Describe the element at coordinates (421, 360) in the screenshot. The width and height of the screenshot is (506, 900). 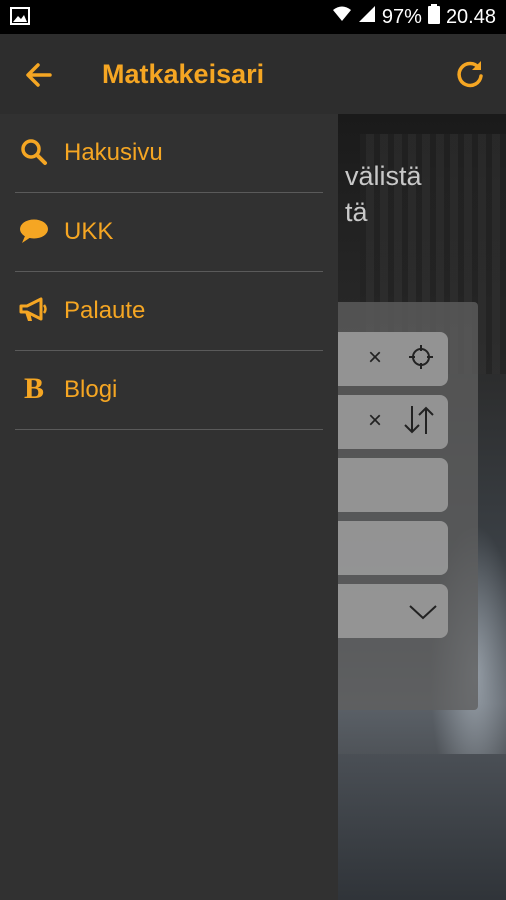
I see `locate-icon` at that location.